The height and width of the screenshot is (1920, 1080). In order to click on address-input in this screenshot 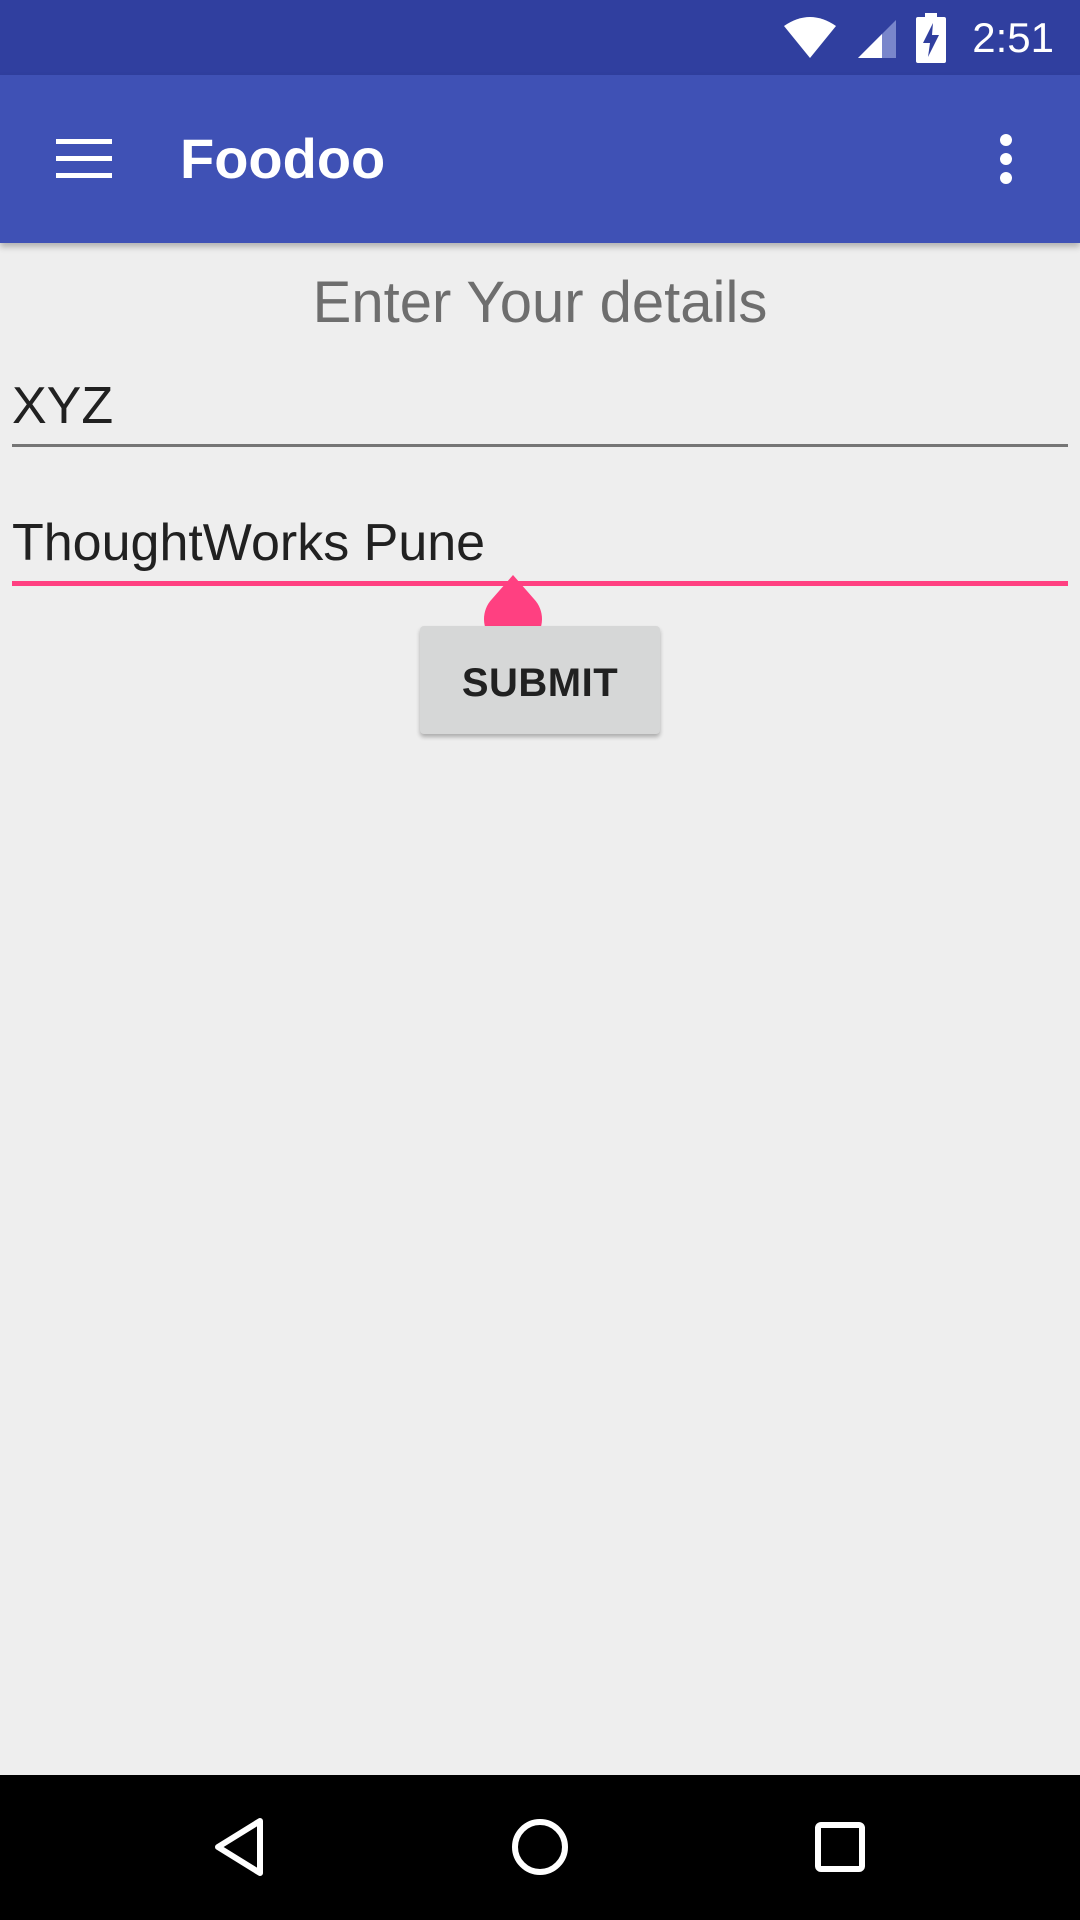, I will do `click(540, 543)`.